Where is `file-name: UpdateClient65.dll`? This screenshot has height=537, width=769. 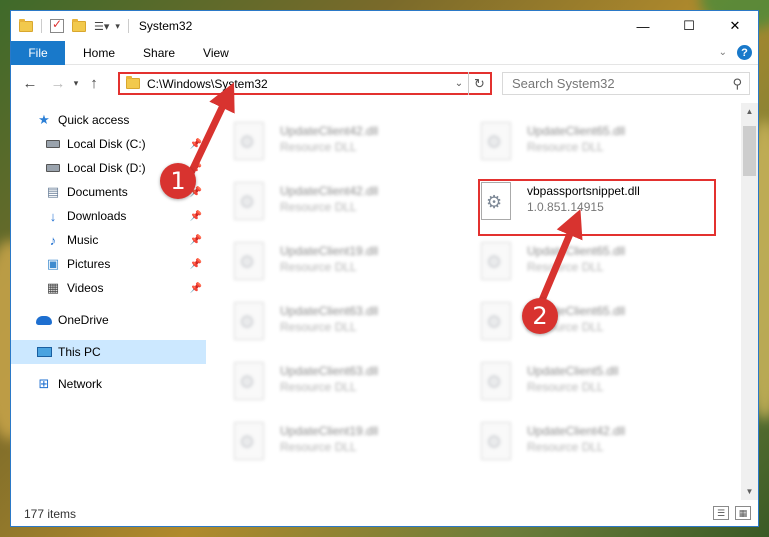
file-name: UpdateClient65.dll is located at coordinates (576, 131).